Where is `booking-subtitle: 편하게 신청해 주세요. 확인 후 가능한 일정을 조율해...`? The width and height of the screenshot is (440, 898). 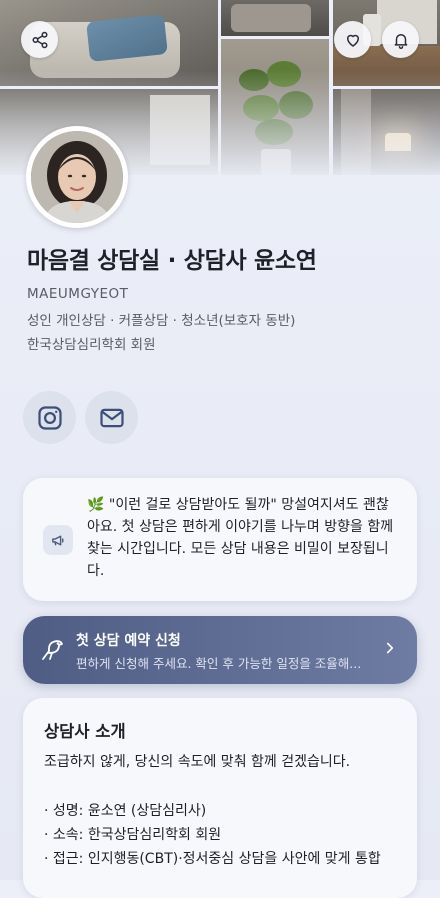 booking-subtitle: 편하게 신청해 주세요. 확인 후 가능한 일정을 조율해... is located at coordinates (219, 663).